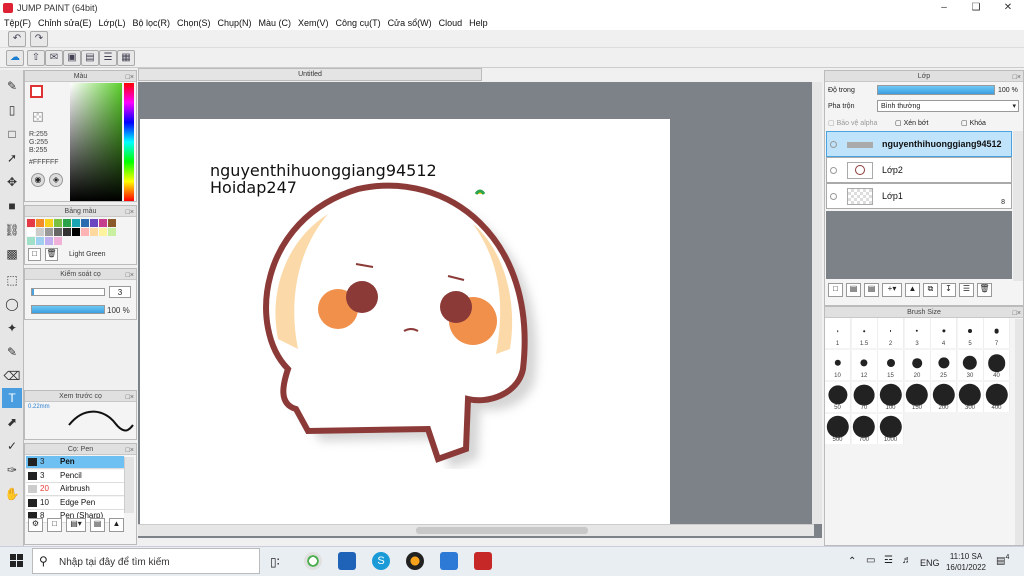 This screenshot has width=1024, height=576. I want to click on hue-slider, so click(129, 142).